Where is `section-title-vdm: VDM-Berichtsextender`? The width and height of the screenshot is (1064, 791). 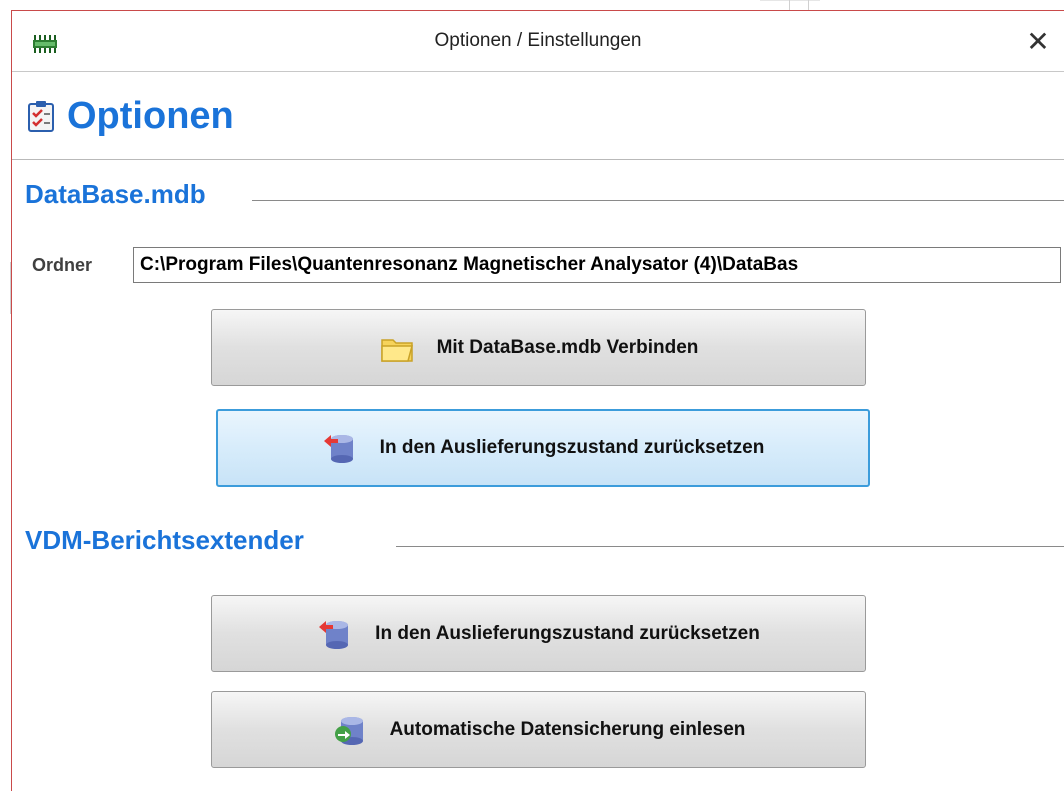 section-title-vdm: VDM-Berichtsextender is located at coordinates (167, 540).